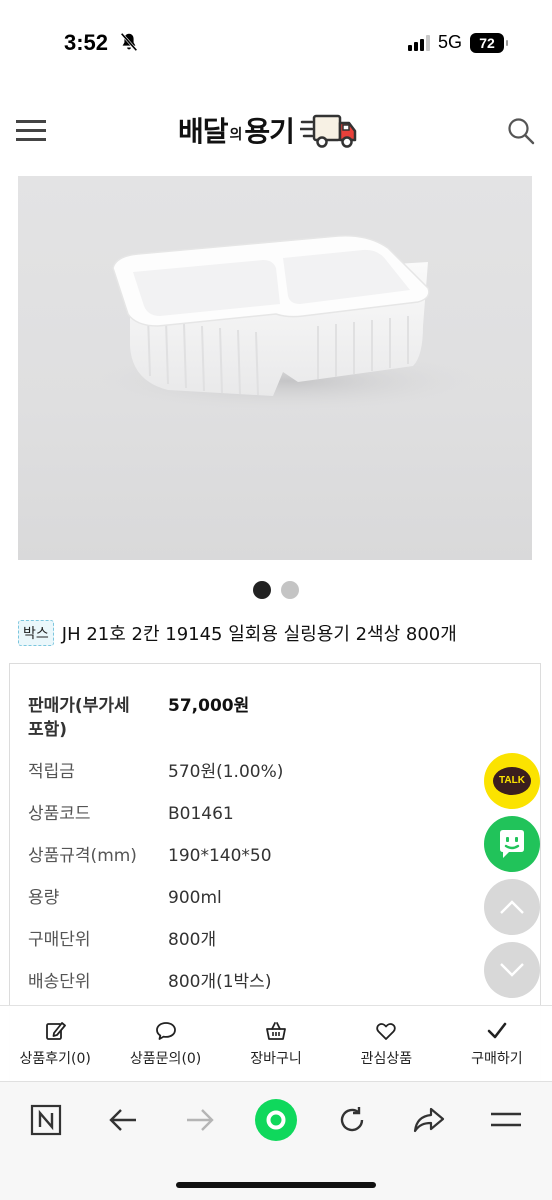 This screenshot has width=552, height=1200. Describe the element at coordinates (55, 1043) in the screenshot. I see `review-button: 상품후기(0)` at that location.